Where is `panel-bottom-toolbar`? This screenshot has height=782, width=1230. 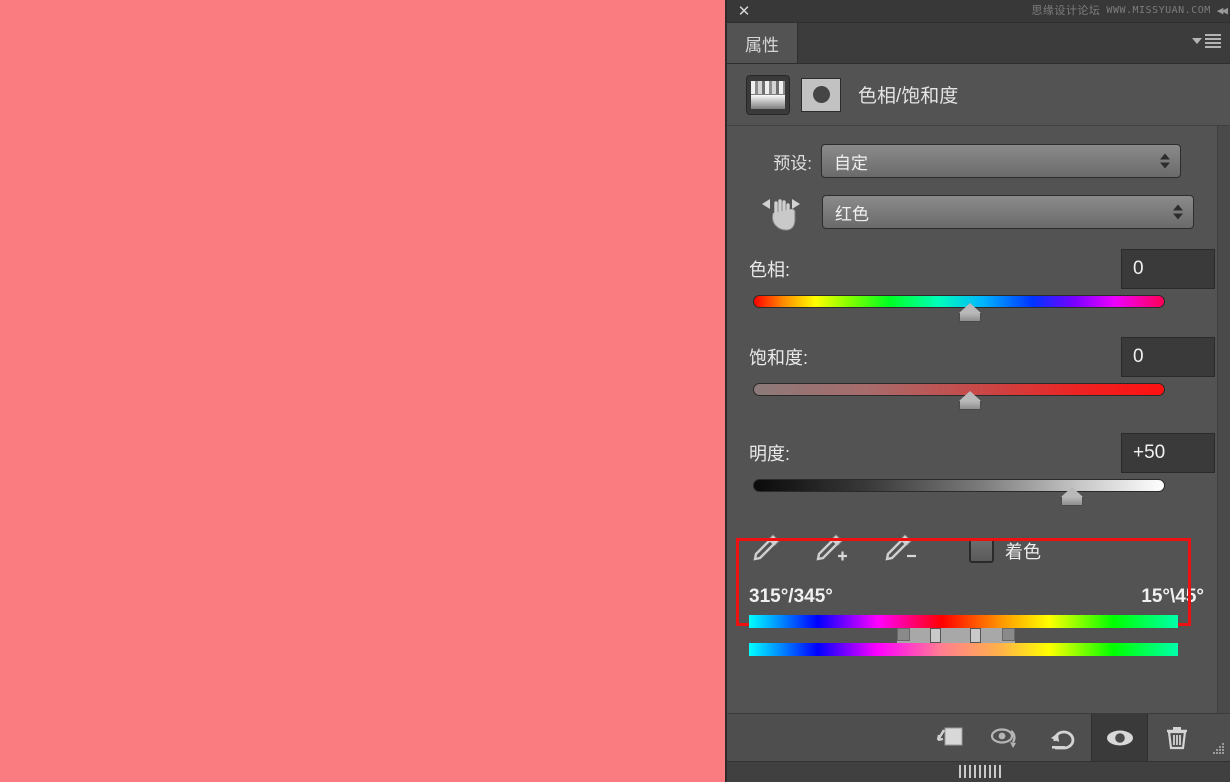
panel-bottom-toolbar is located at coordinates (978, 737).